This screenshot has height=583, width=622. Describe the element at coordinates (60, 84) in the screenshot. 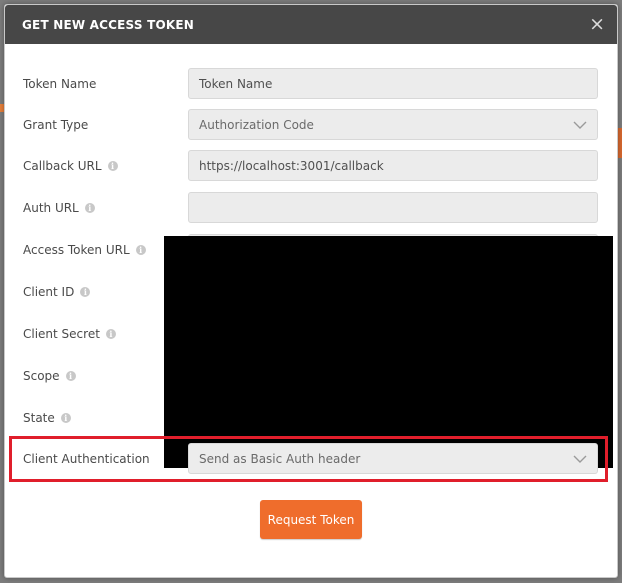

I see `token-name-label: Token Name` at that location.